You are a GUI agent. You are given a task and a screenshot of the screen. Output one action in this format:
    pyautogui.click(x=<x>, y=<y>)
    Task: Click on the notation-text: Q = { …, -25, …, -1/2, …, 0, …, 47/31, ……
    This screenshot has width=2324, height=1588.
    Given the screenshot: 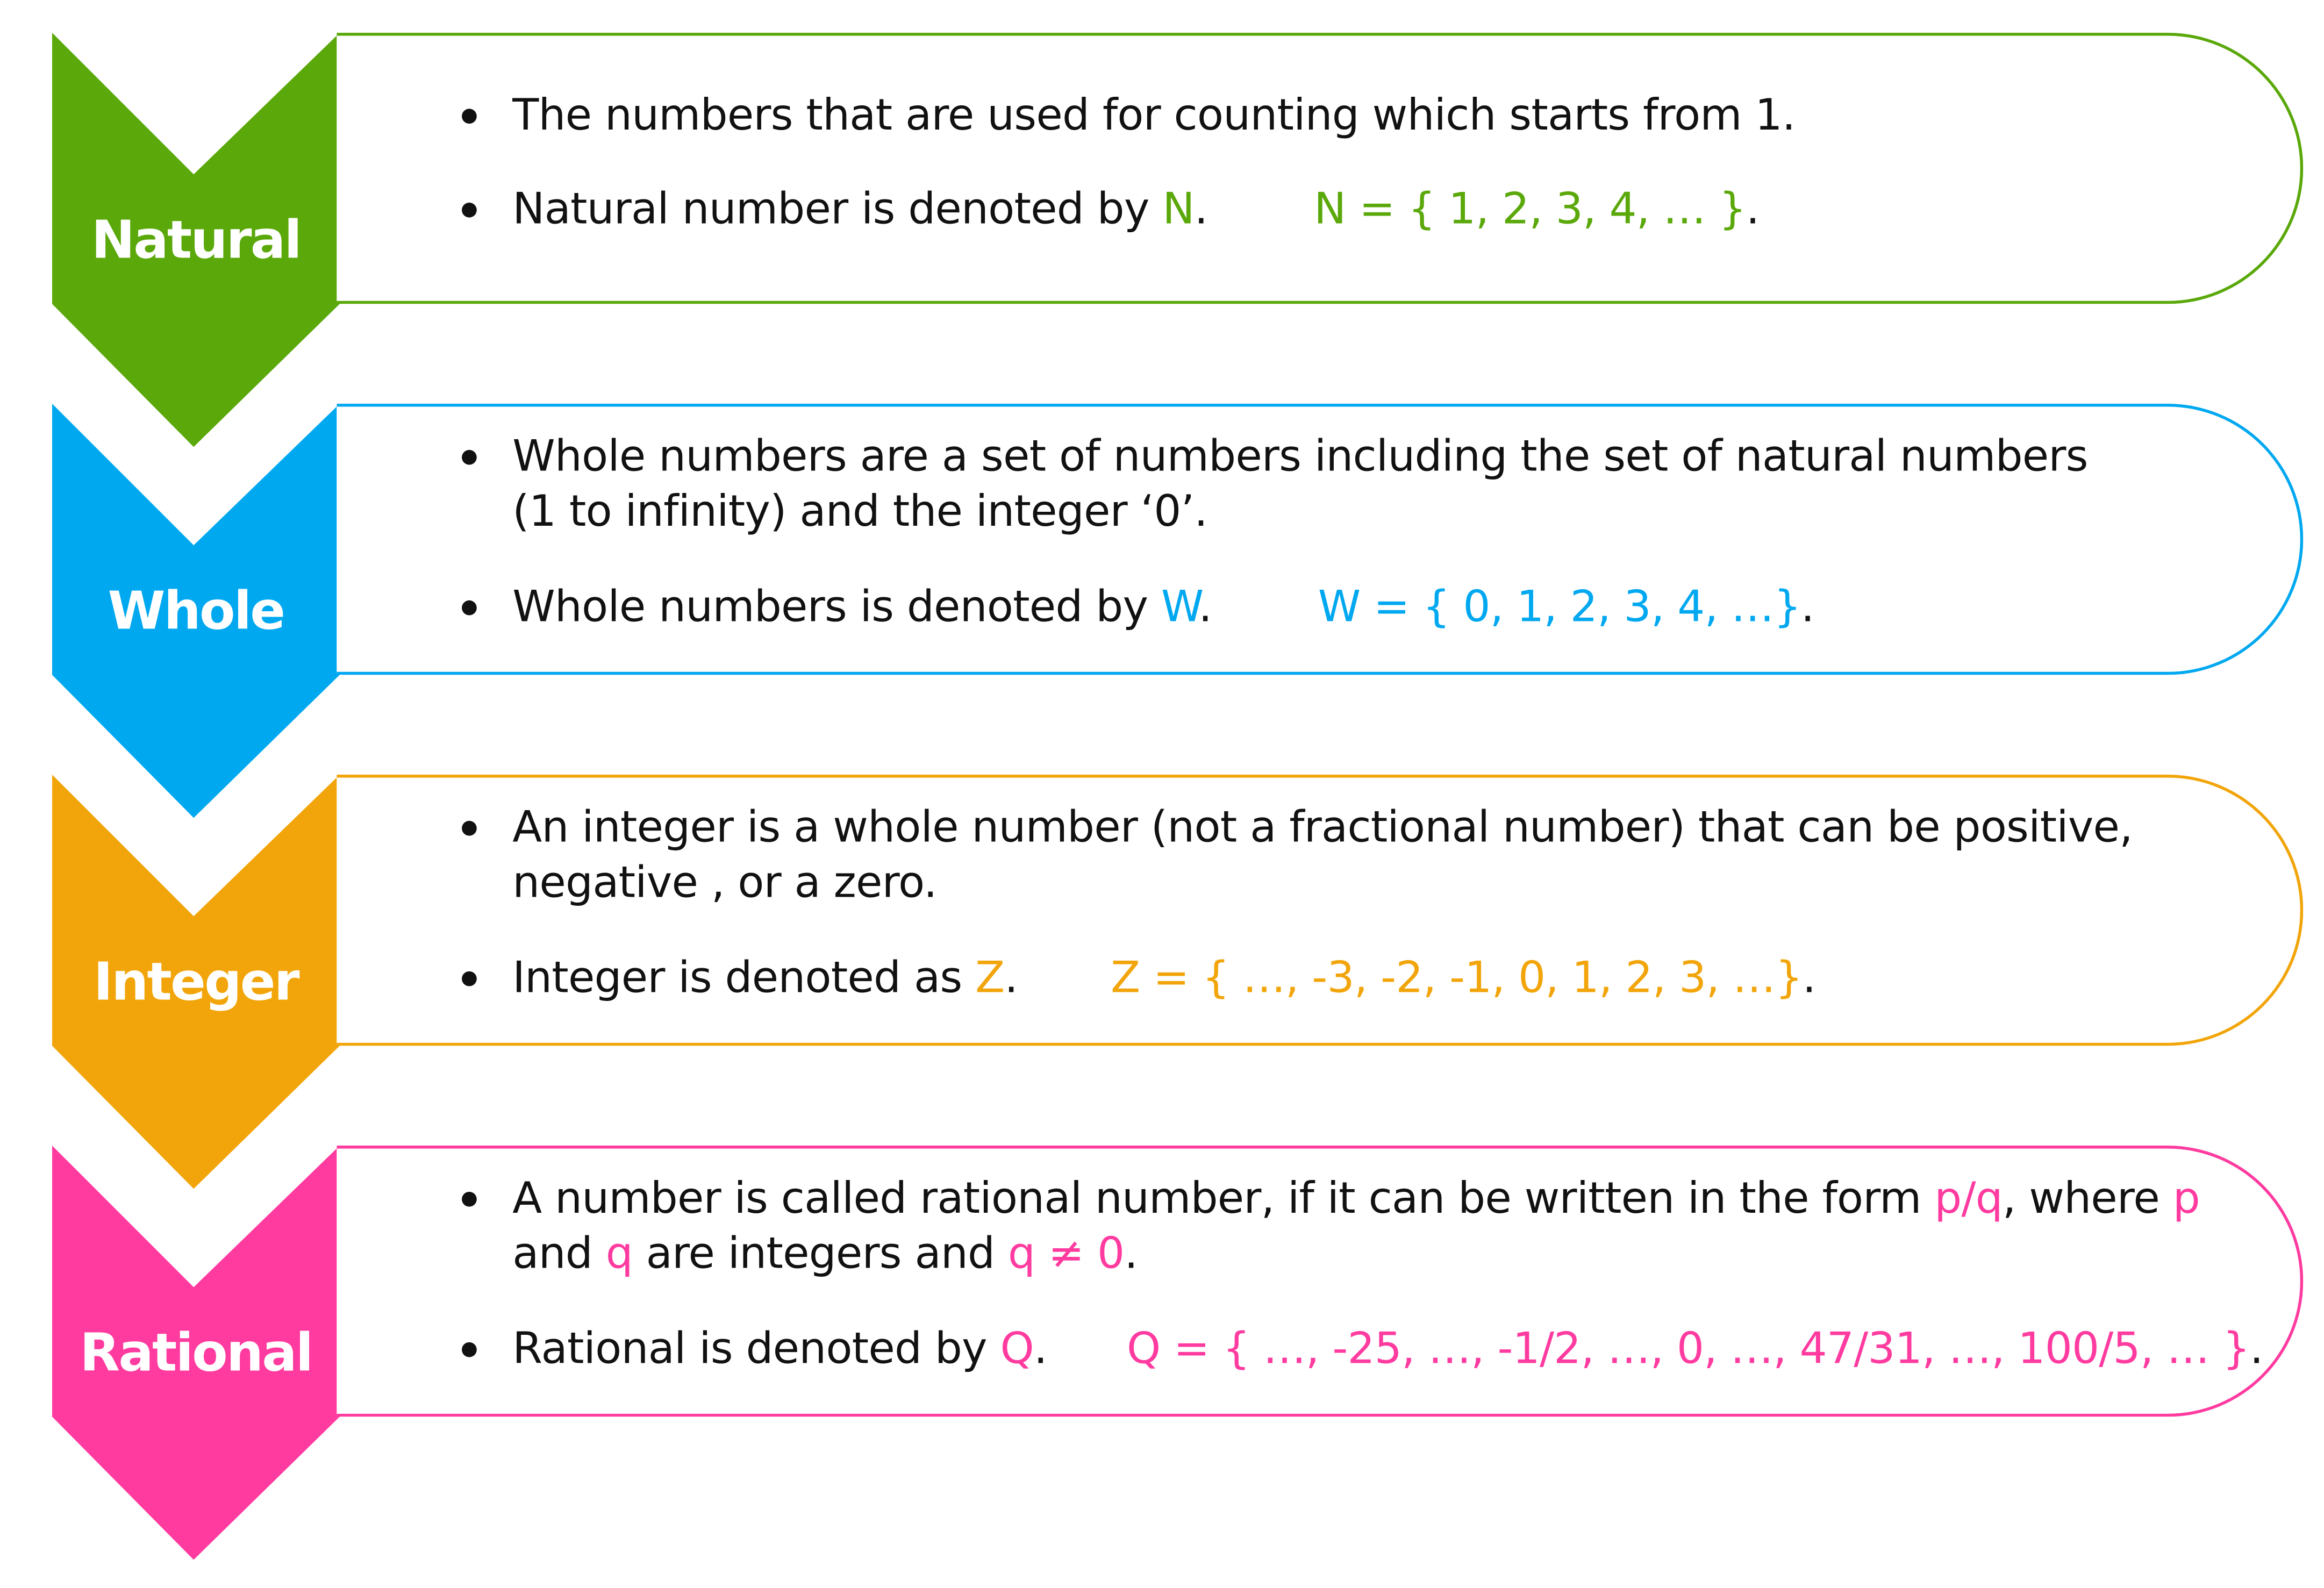 What is the action you would take?
    pyautogui.click(x=1688, y=1348)
    